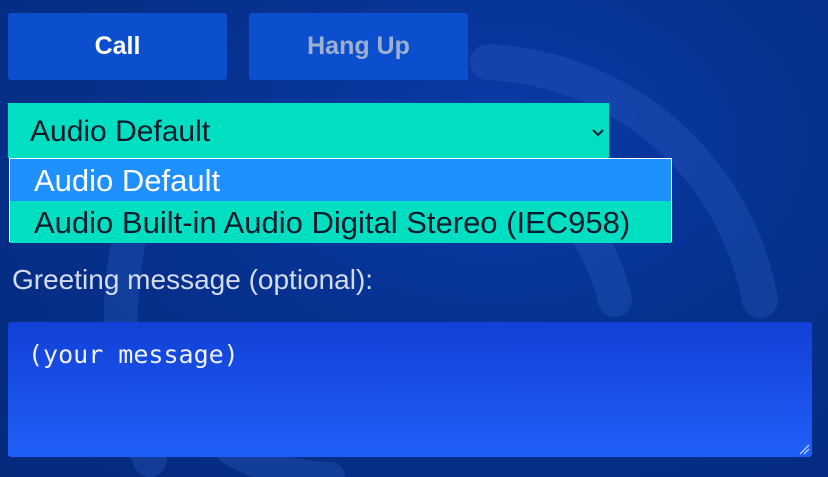  What do you see at coordinates (804, 449) in the screenshot?
I see `resize-grip-icon` at bounding box center [804, 449].